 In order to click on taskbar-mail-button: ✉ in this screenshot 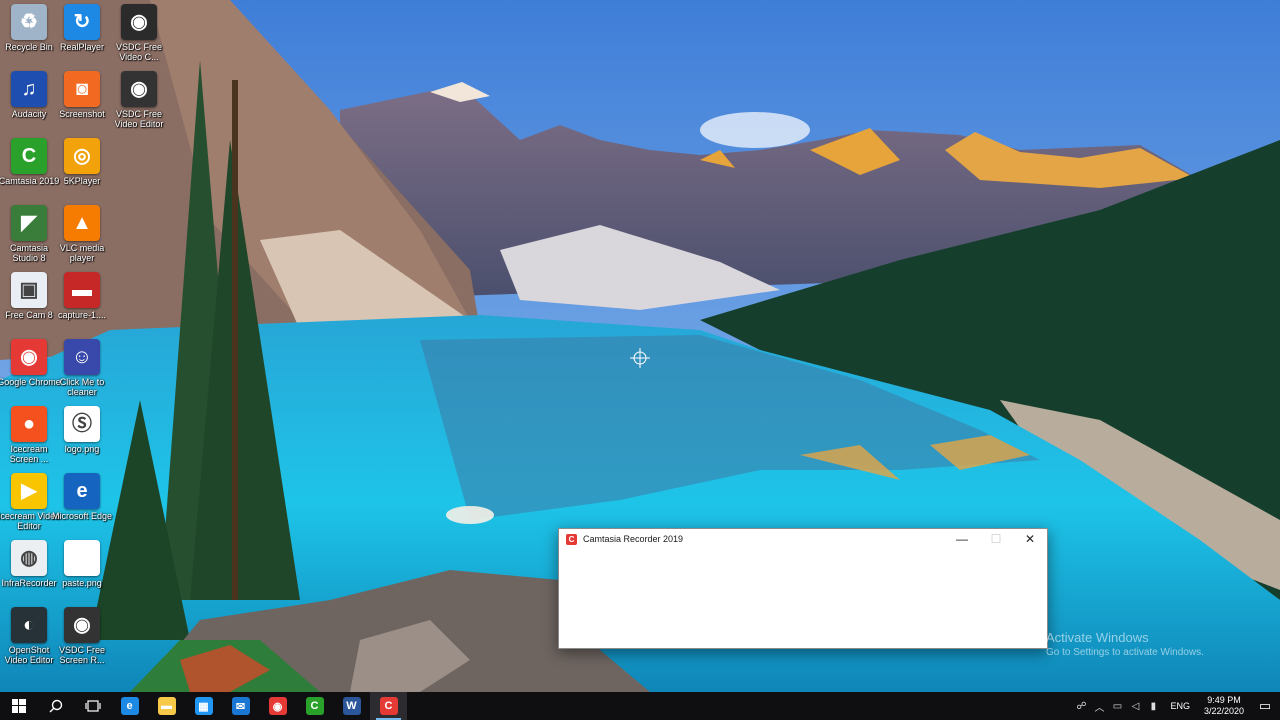, I will do `click(240, 706)`.